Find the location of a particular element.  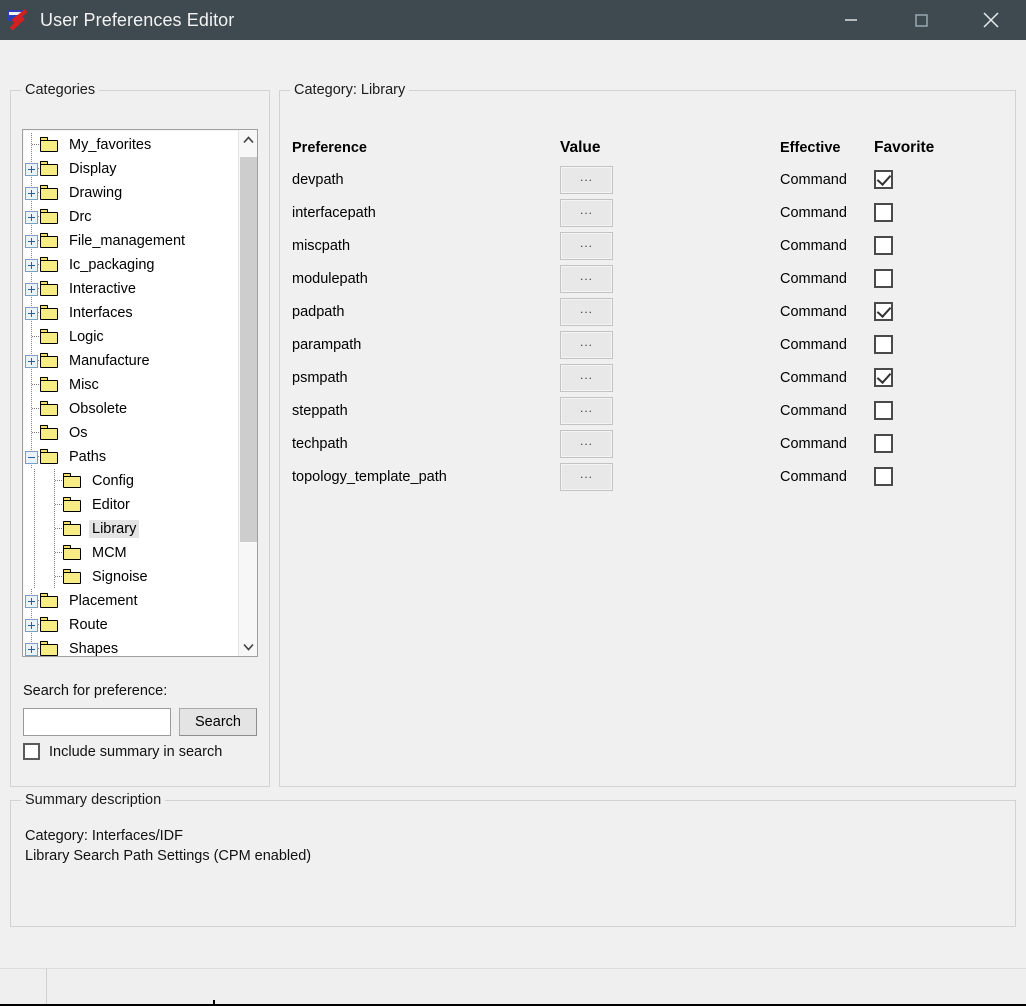

include-summary-row: Include summary in search is located at coordinates (122, 751).